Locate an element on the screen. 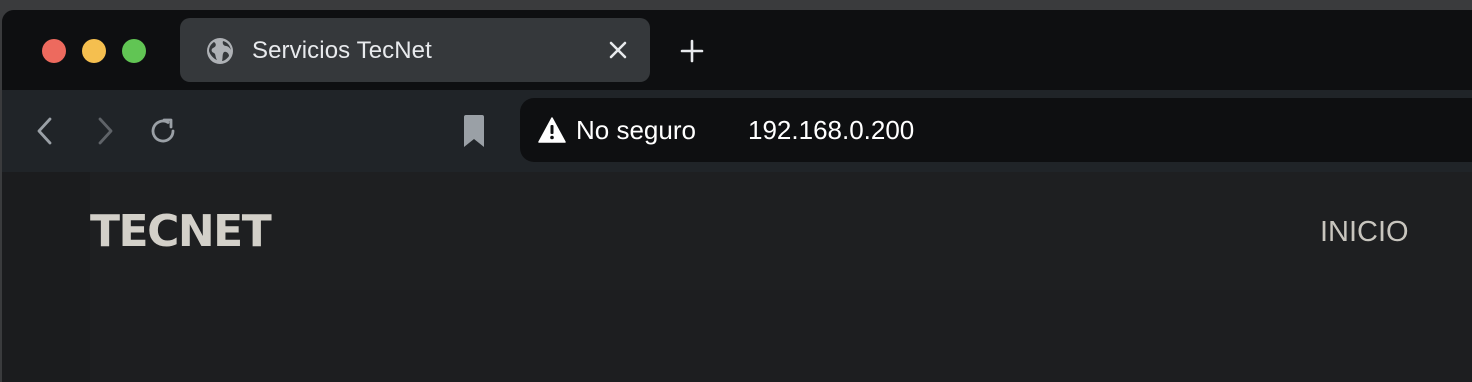  new-tab-button is located at coordinates (692, 51).